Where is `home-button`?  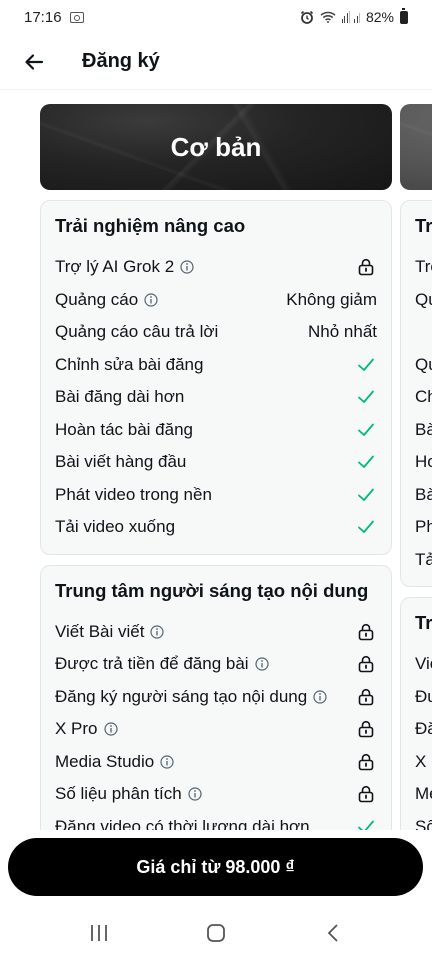 home-button is located at coordinates (216, 933).